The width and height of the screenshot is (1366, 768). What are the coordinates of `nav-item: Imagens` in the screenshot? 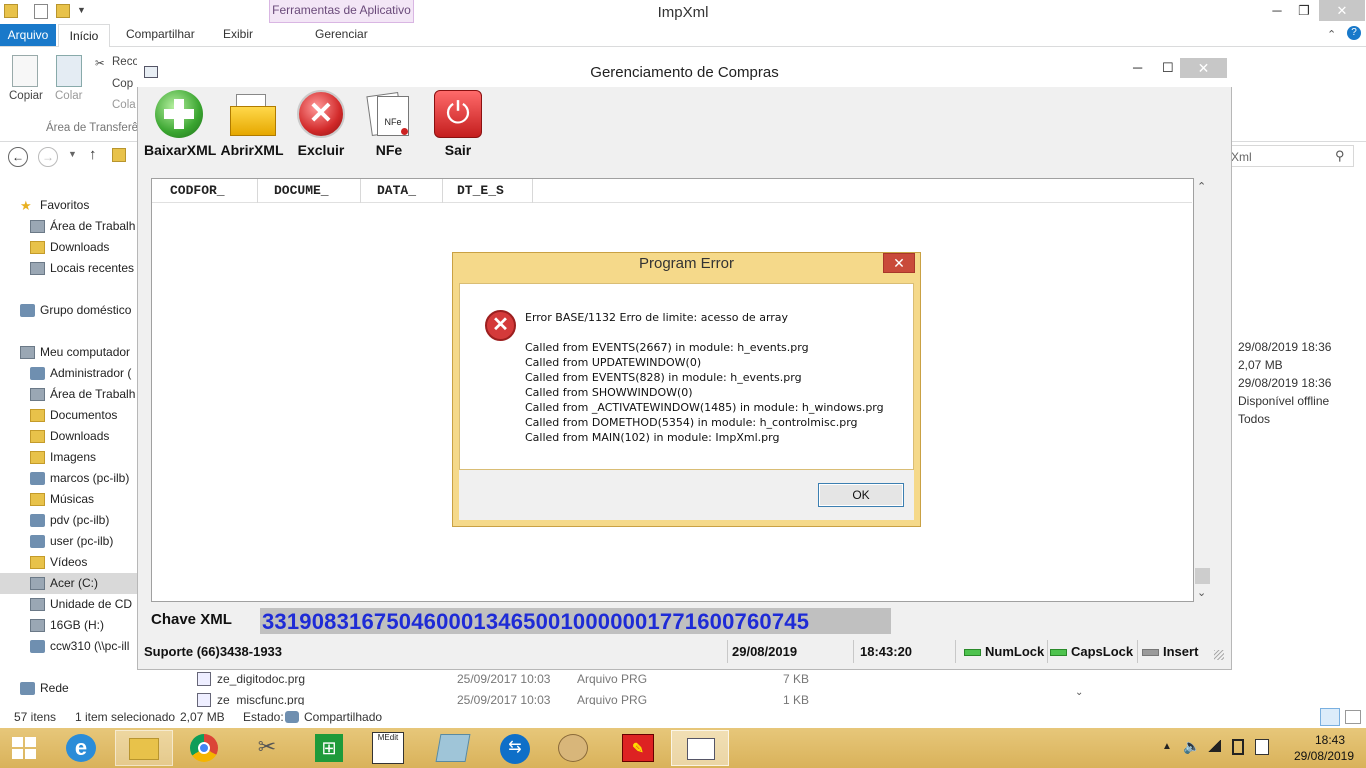 It's located at (70, 457).